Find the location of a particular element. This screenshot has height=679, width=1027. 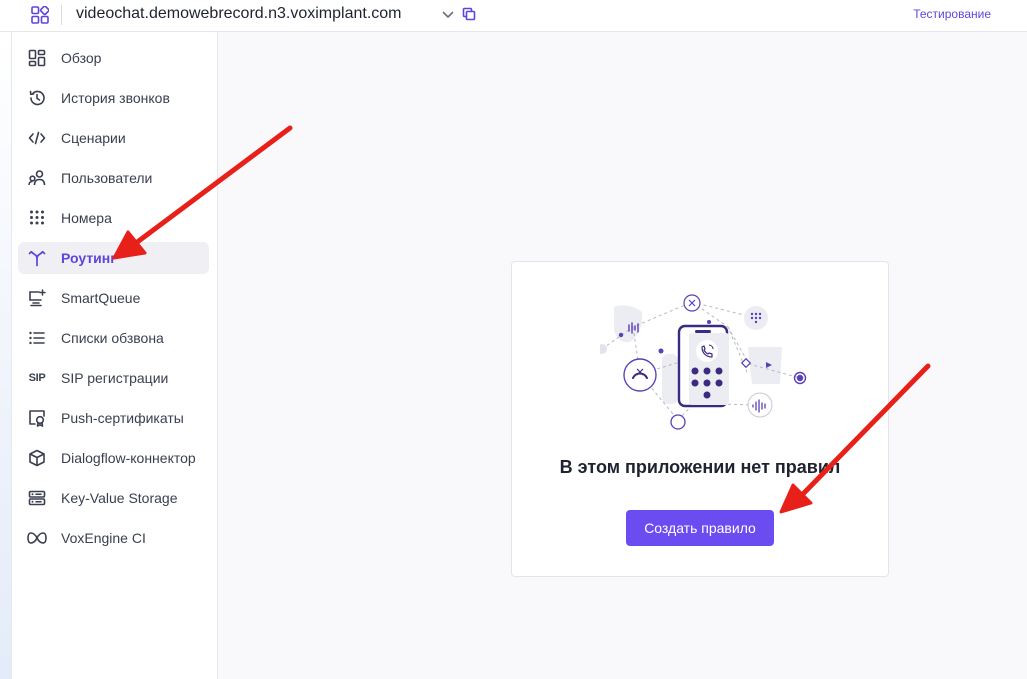

cube-icon is located at coordinates (37, 458).